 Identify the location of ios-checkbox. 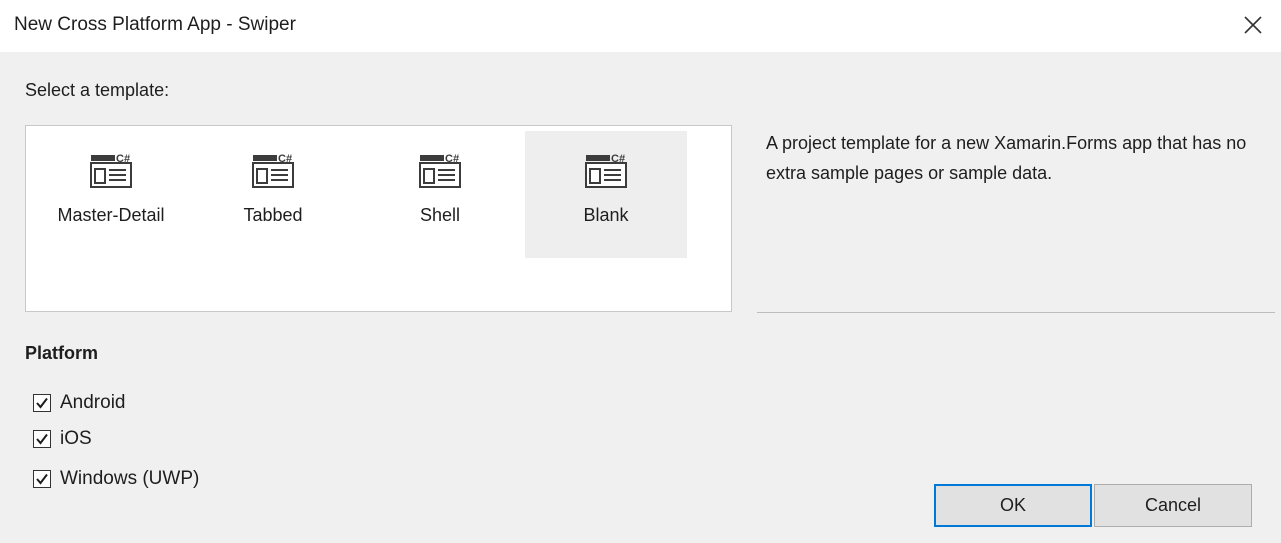
(42, 439).